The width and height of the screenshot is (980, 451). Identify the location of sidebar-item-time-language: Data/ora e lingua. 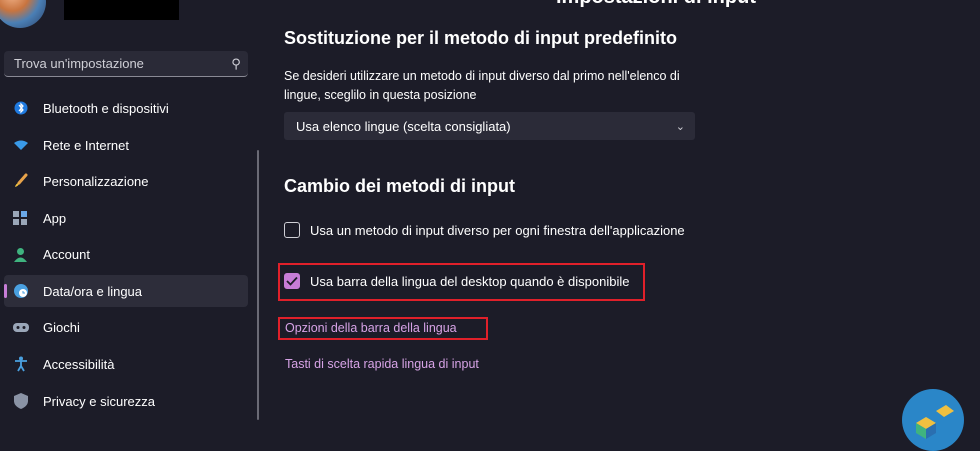
(126, 291).